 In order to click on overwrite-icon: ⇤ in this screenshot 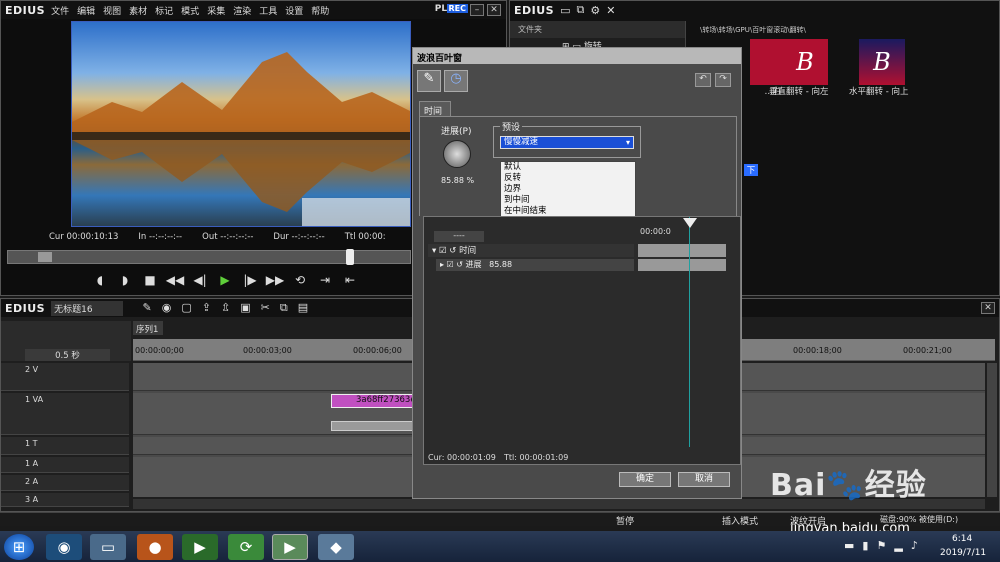, I will do `click(350, 280)`.